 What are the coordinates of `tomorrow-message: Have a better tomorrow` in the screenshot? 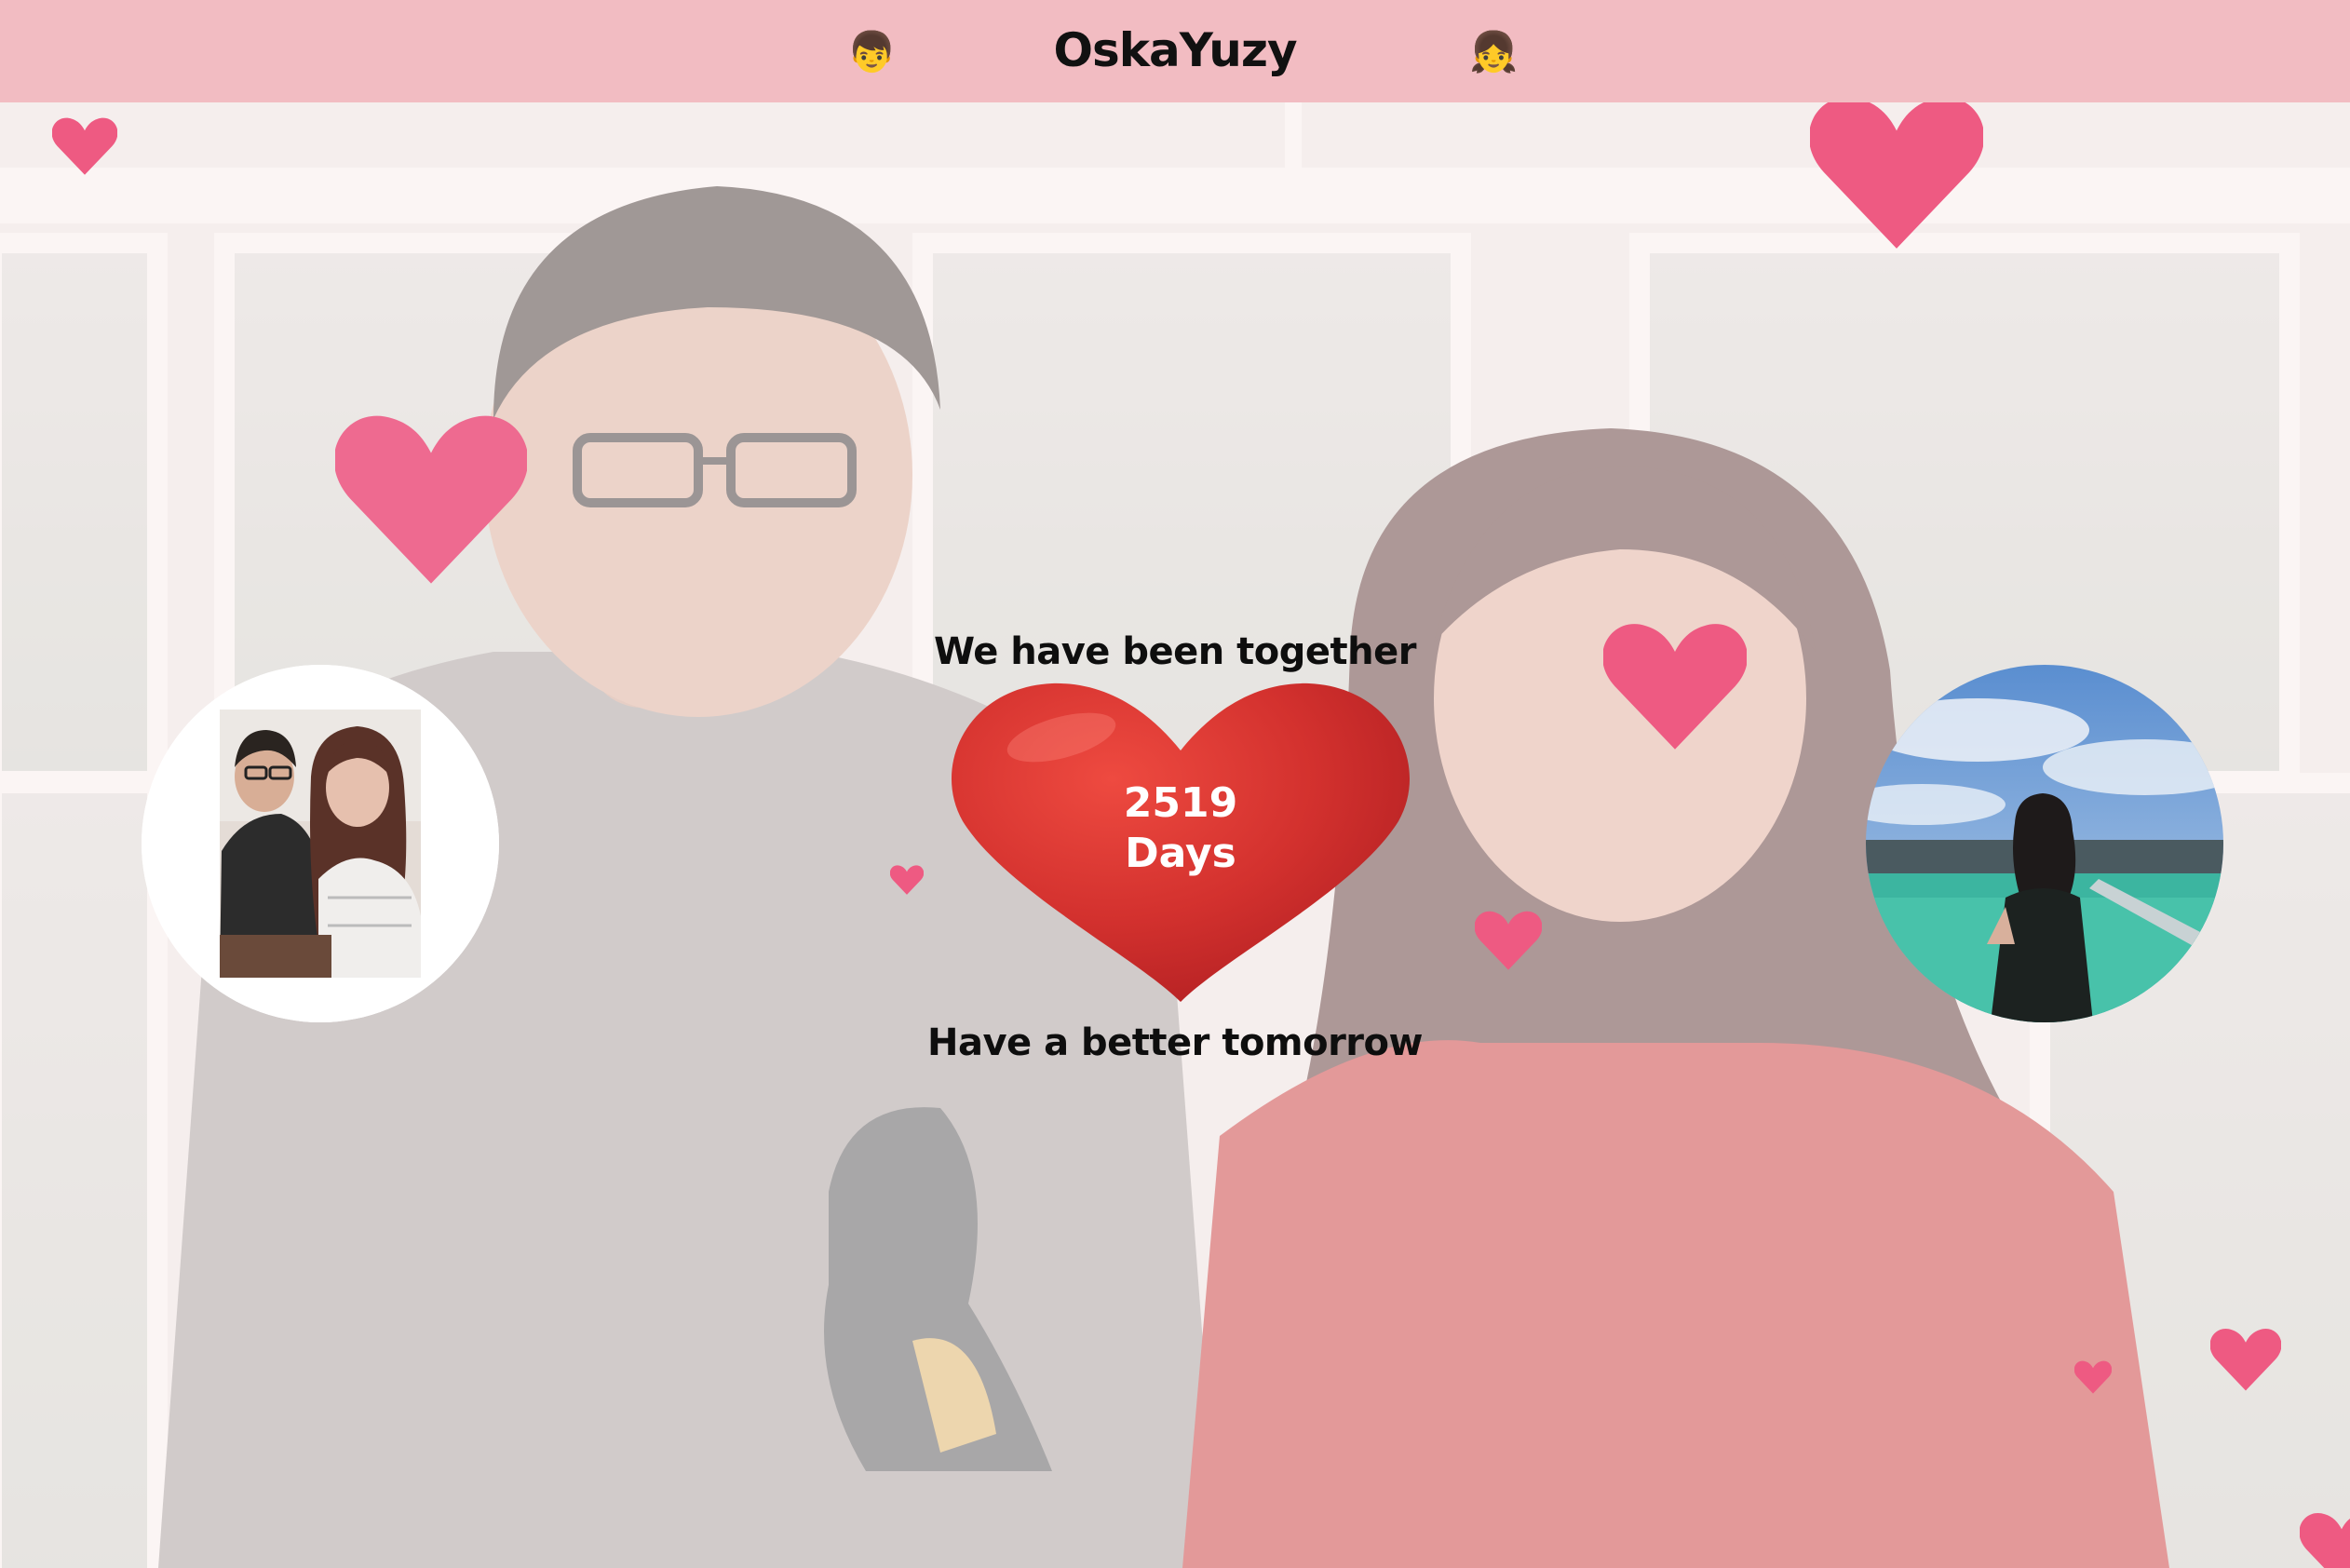 It's located at (1175, 1042).